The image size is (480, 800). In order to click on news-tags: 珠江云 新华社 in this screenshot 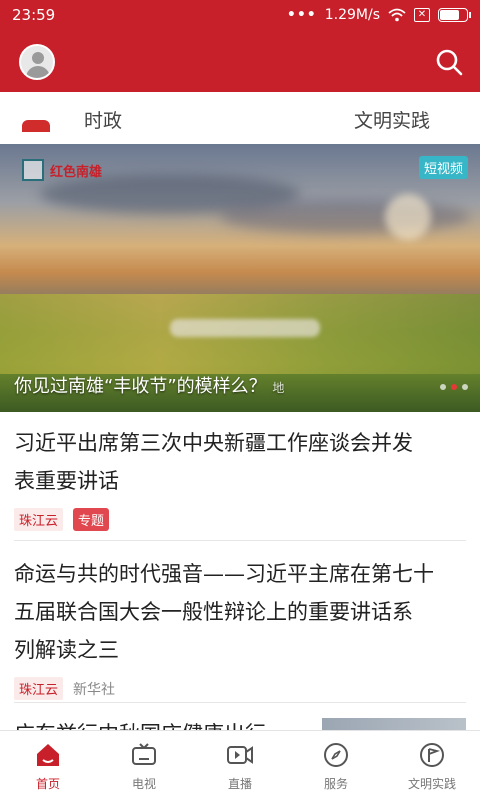, I will do `click(240, 688)`.